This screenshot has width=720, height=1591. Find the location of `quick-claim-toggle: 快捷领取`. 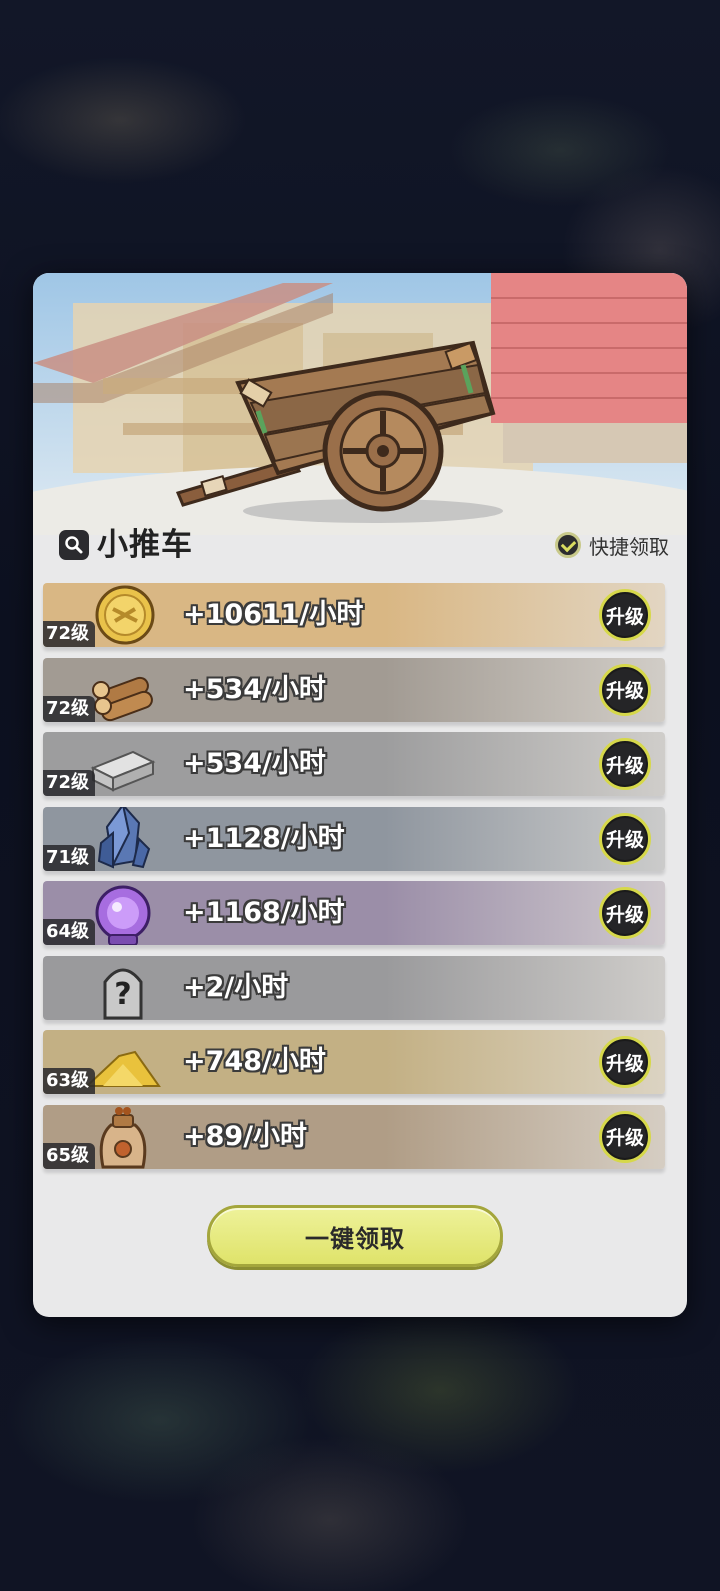

quick-claim-toggle: 快捷领取 is located at coordinates (612, 545).